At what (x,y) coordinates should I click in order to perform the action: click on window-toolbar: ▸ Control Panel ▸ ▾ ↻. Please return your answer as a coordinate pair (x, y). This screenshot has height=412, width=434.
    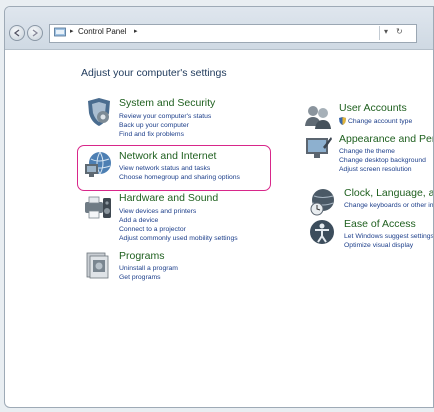
    Looking at the image, I should click on (219, 28).